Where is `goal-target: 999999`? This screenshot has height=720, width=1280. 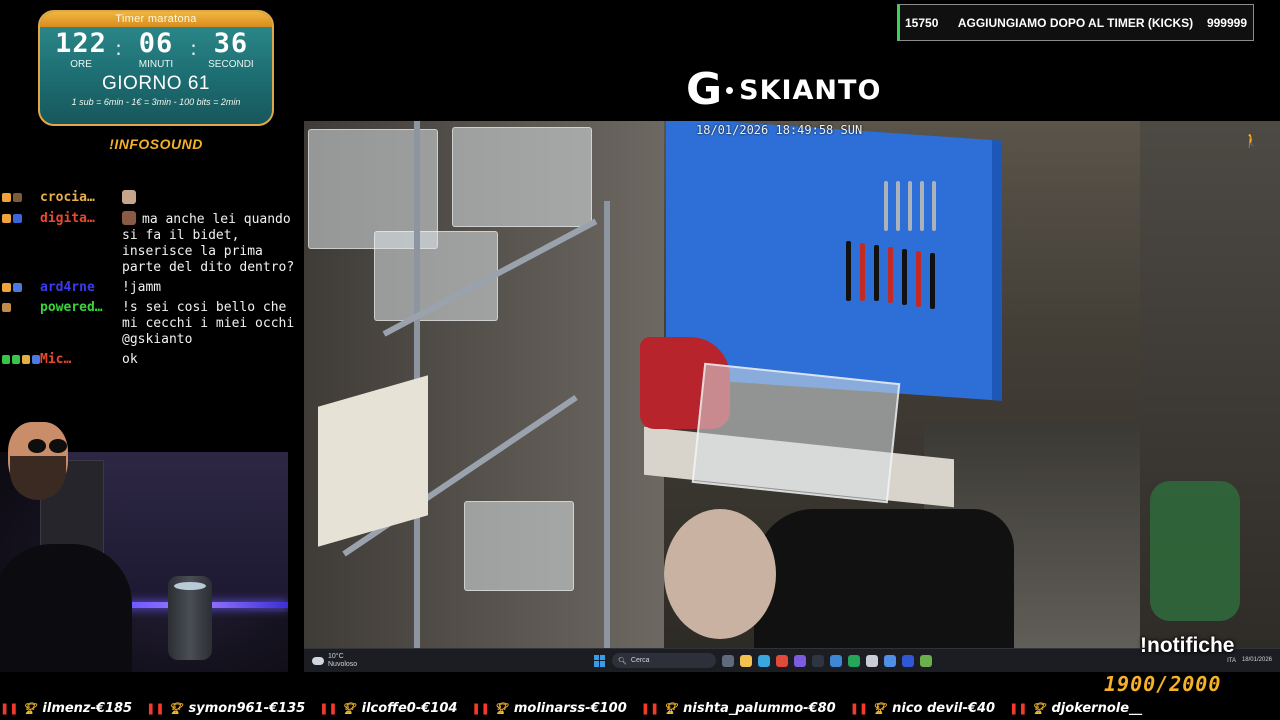
goal-target: 999999 is located at coordinates (1226, 22).